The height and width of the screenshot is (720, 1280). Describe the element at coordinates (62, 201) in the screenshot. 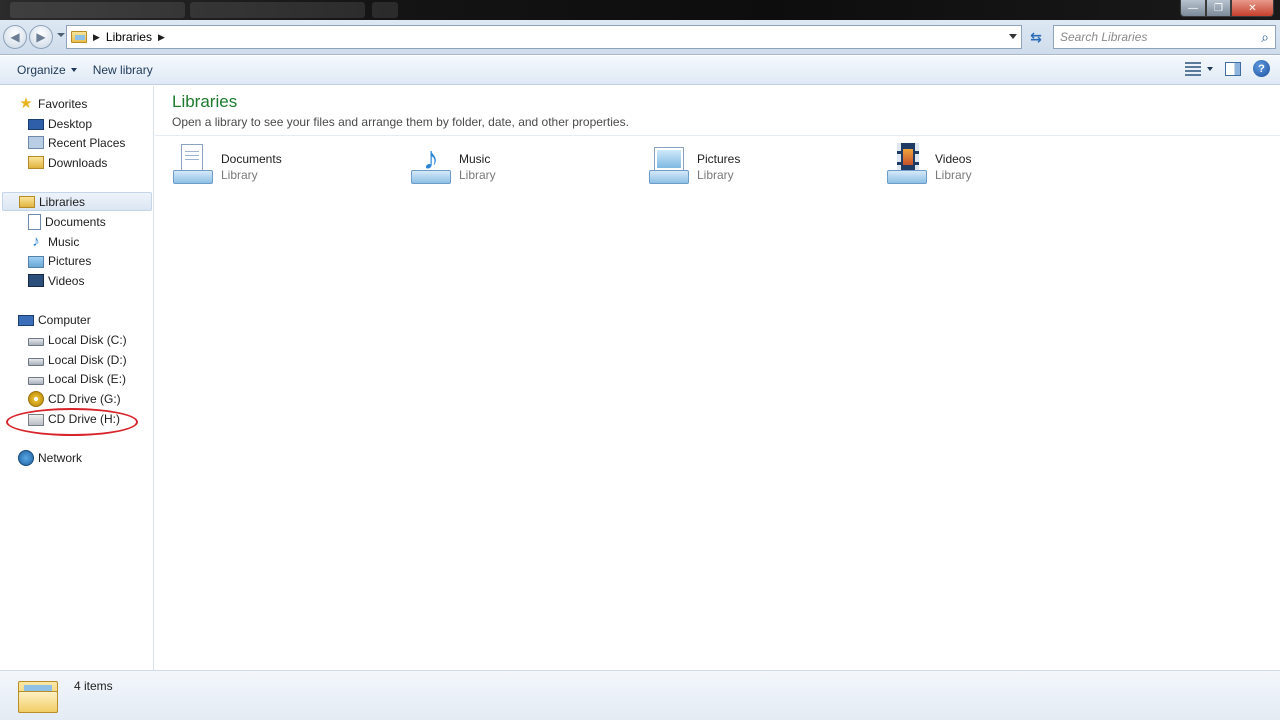

I see `sidebar-item-label: Libraries` at that location.